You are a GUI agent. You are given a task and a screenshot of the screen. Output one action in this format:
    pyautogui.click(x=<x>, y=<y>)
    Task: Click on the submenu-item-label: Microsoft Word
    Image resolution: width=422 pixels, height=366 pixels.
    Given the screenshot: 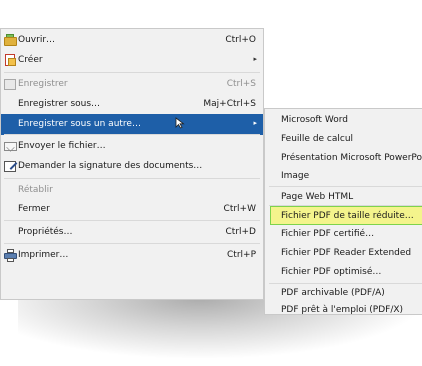 What is the action you would take?
    pyautogui.click(x=314, y=120)
    